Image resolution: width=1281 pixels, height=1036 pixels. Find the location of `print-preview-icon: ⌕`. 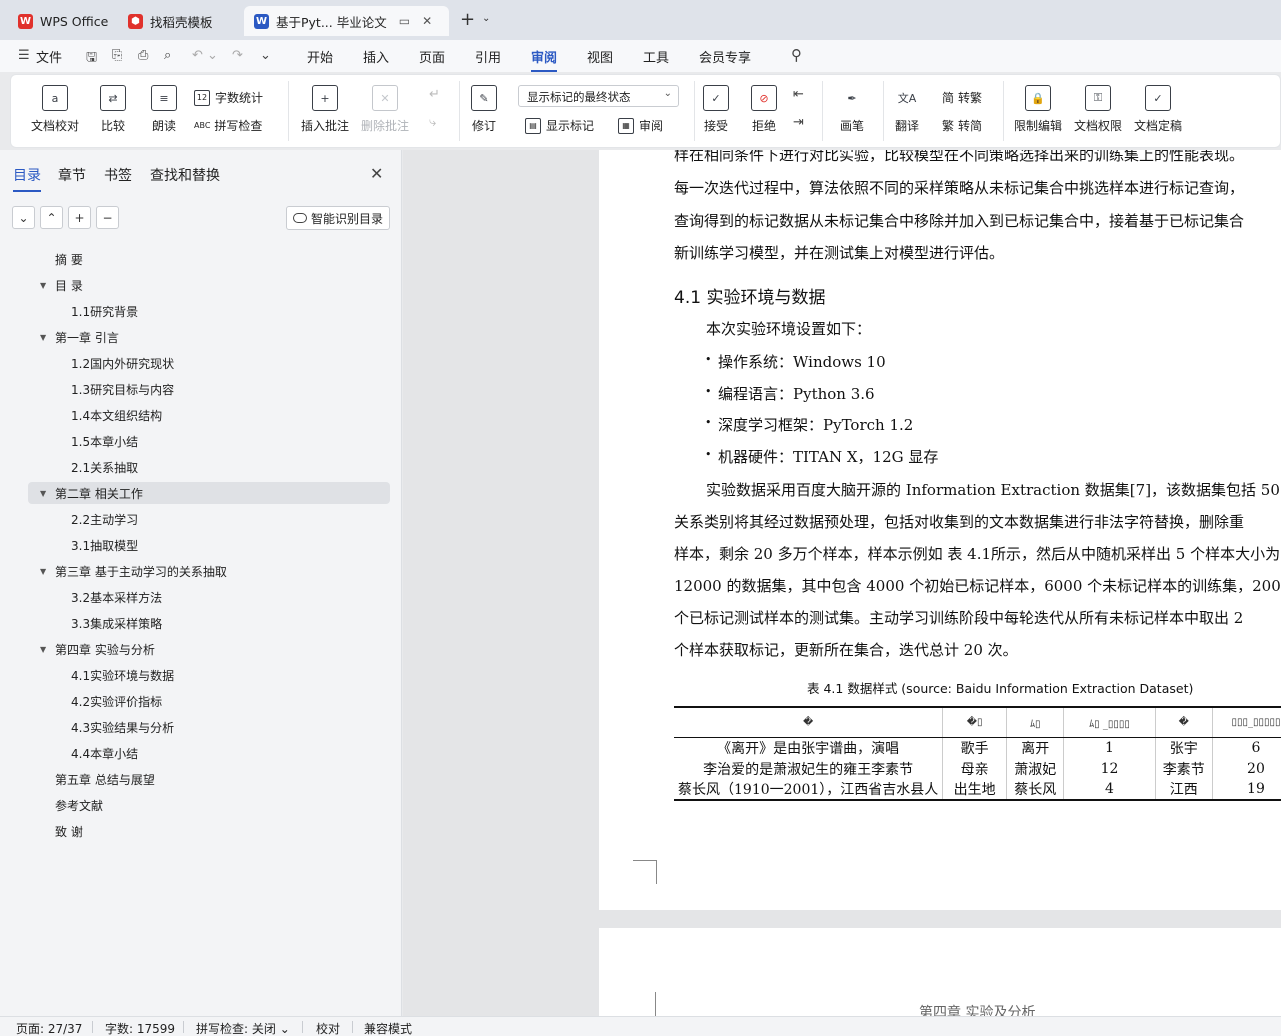

print-preview-icon: ⌕ is located at coordinates (167, 55).